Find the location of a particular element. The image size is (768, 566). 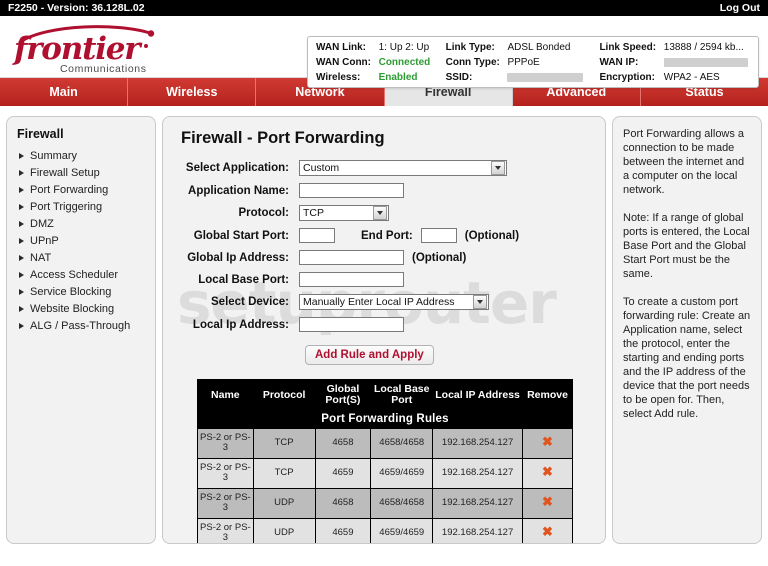

wan-ip-redacted is located at coordinates (705, 62).